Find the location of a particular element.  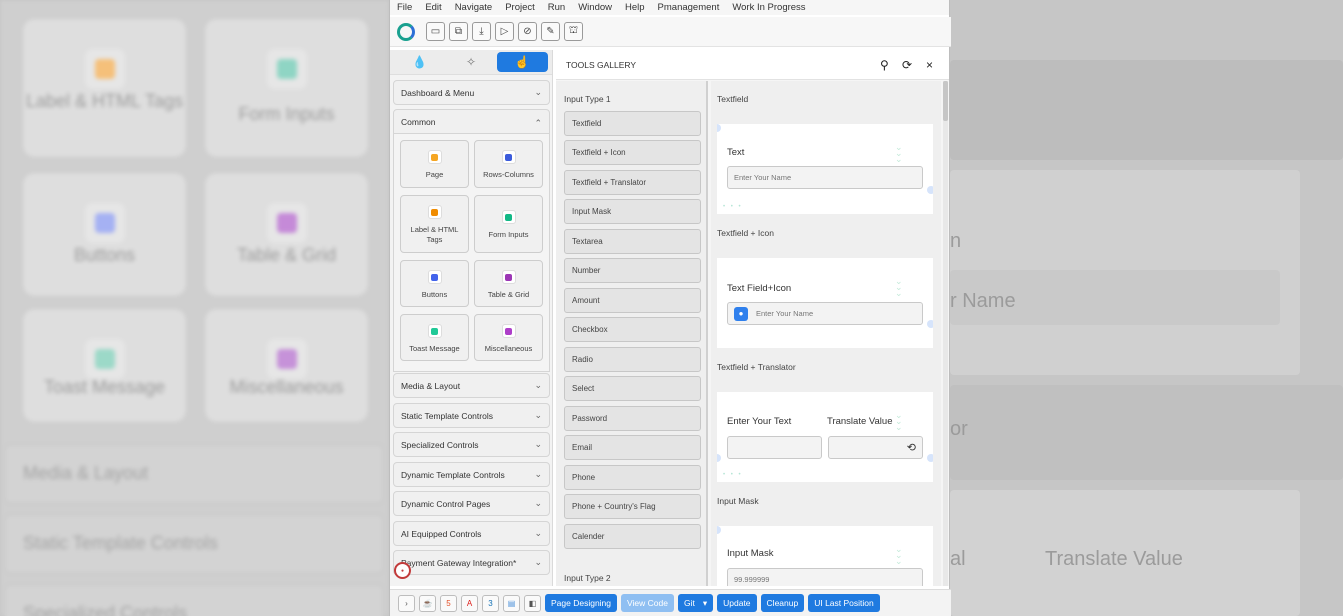

menu-pmanagement: Pmanagement is located at coordinates (689, 7).